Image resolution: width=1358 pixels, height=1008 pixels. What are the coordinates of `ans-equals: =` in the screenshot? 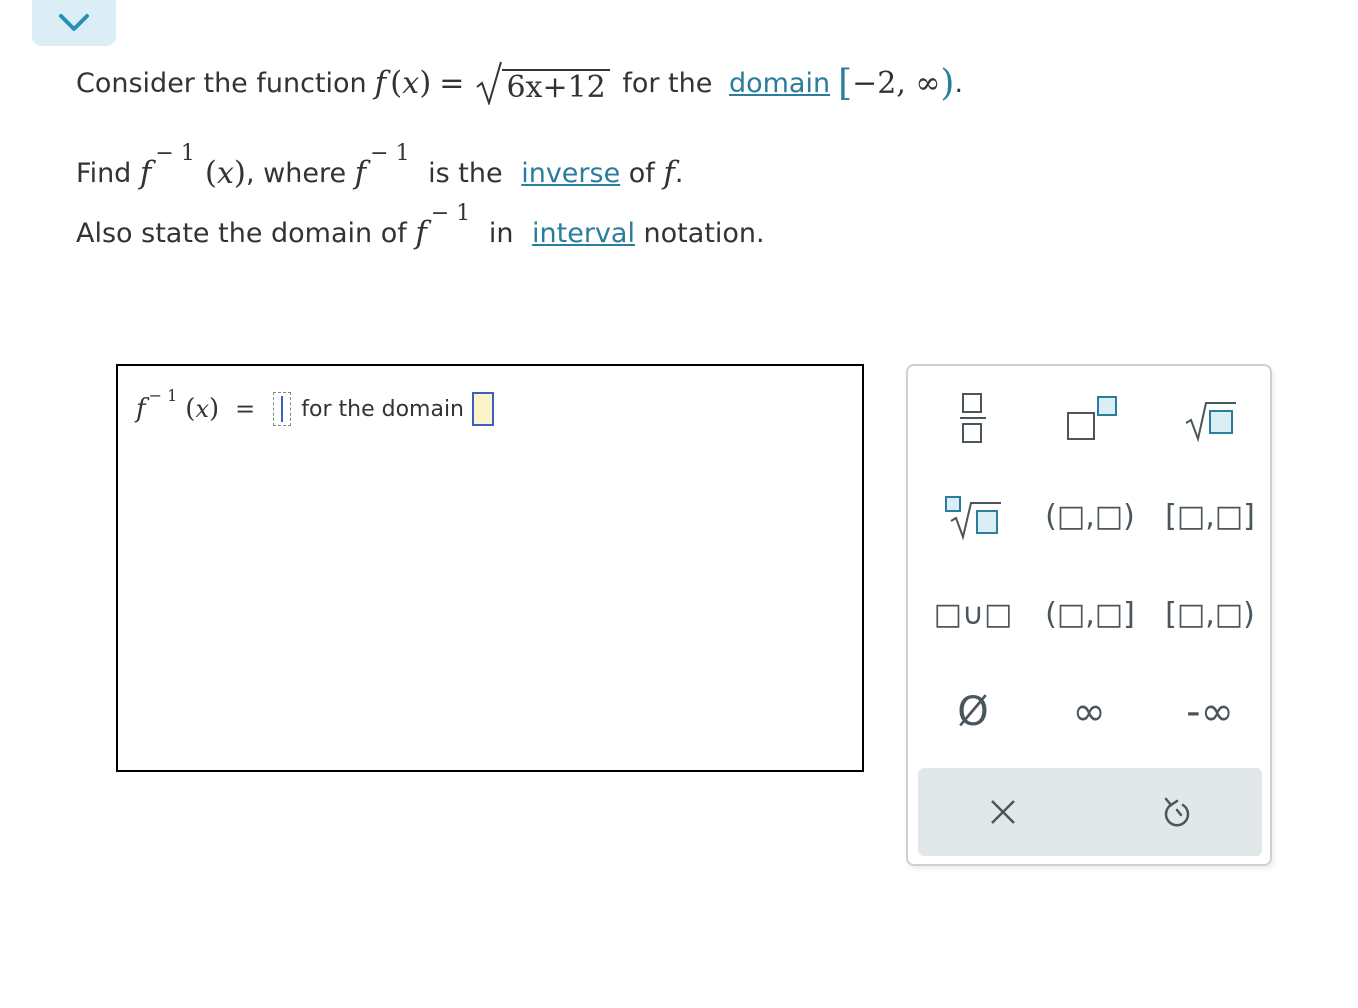 It's located at (245, 409).